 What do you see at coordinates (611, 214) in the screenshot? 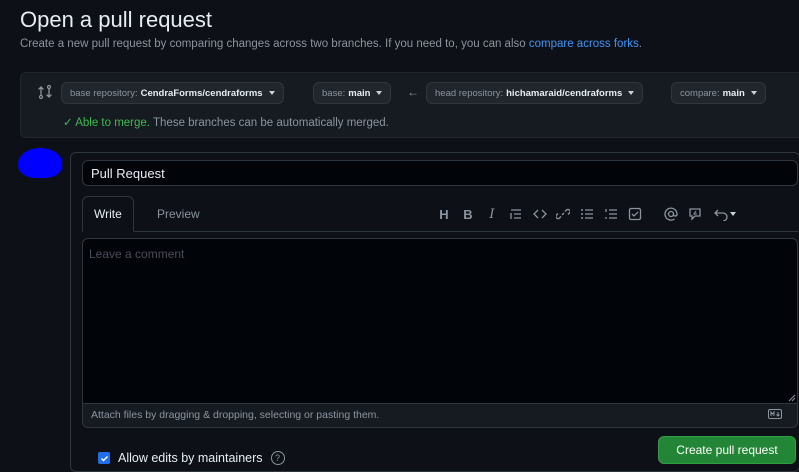
I see `ordered-list-icon` at bounding box center [611, 214].